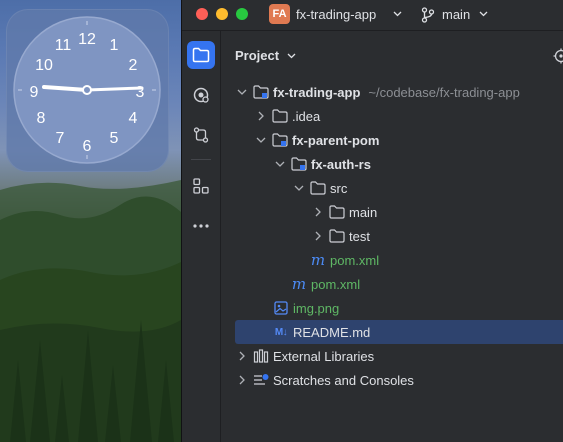  I want to click on tree-node-main: main, so click(399, 212).